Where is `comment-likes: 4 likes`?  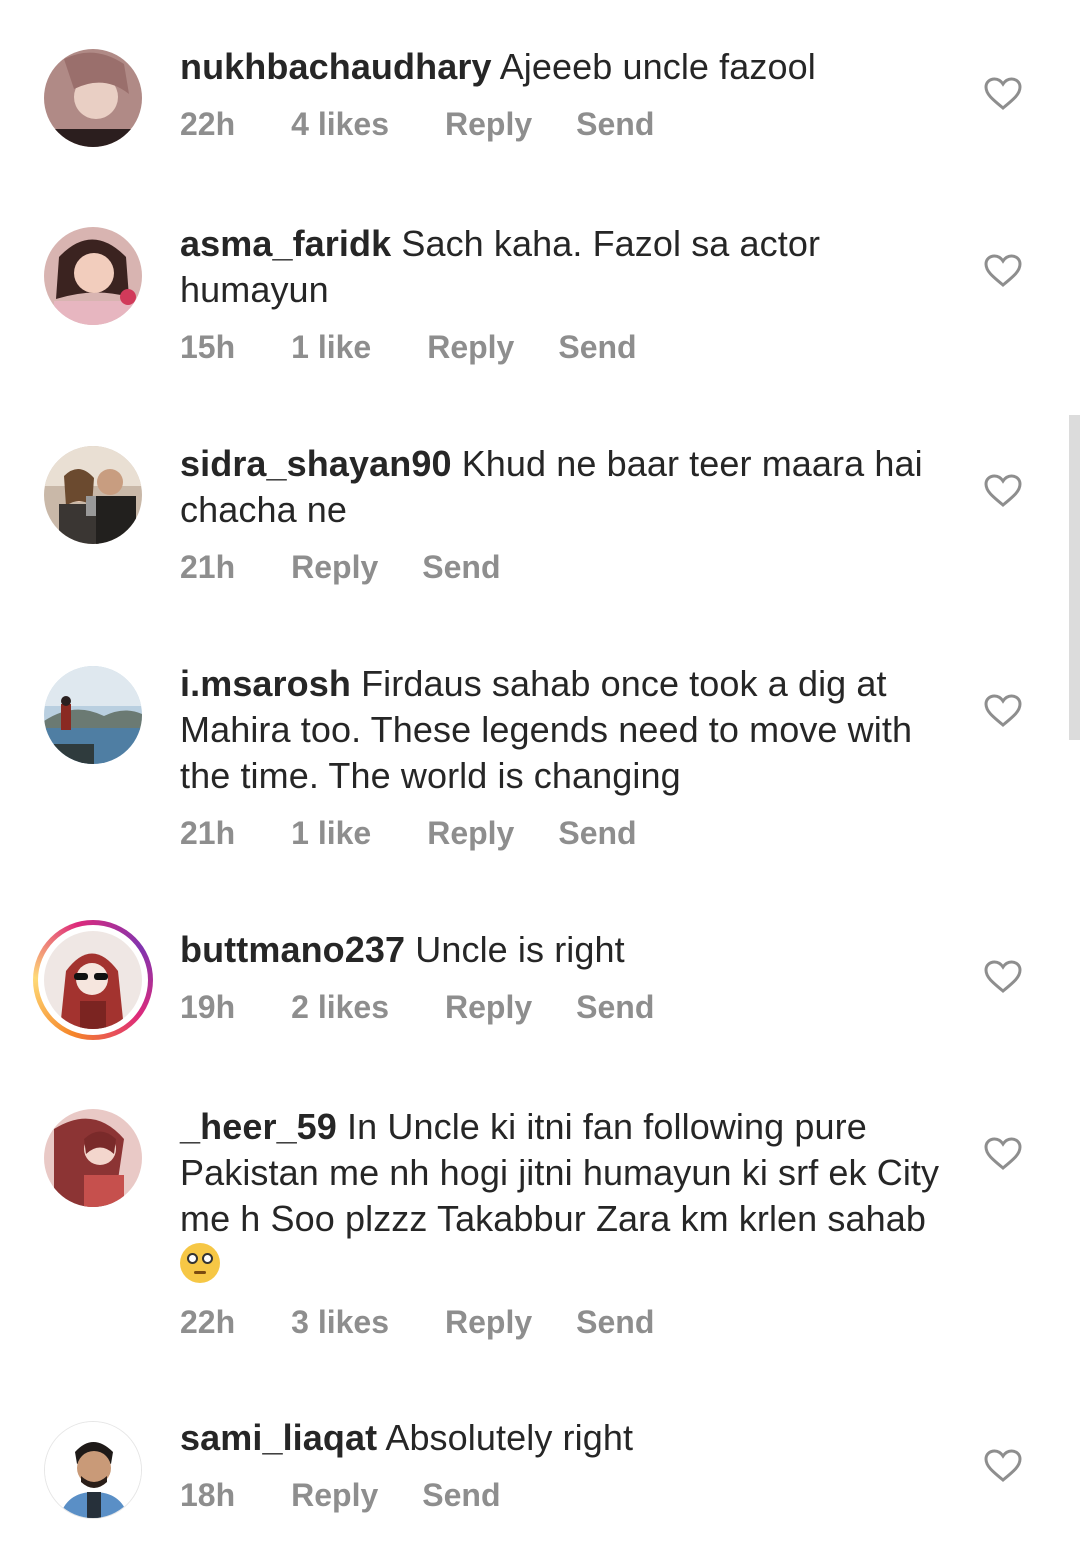 comment-likes: 4 likes is located at coordinates (340, 124).